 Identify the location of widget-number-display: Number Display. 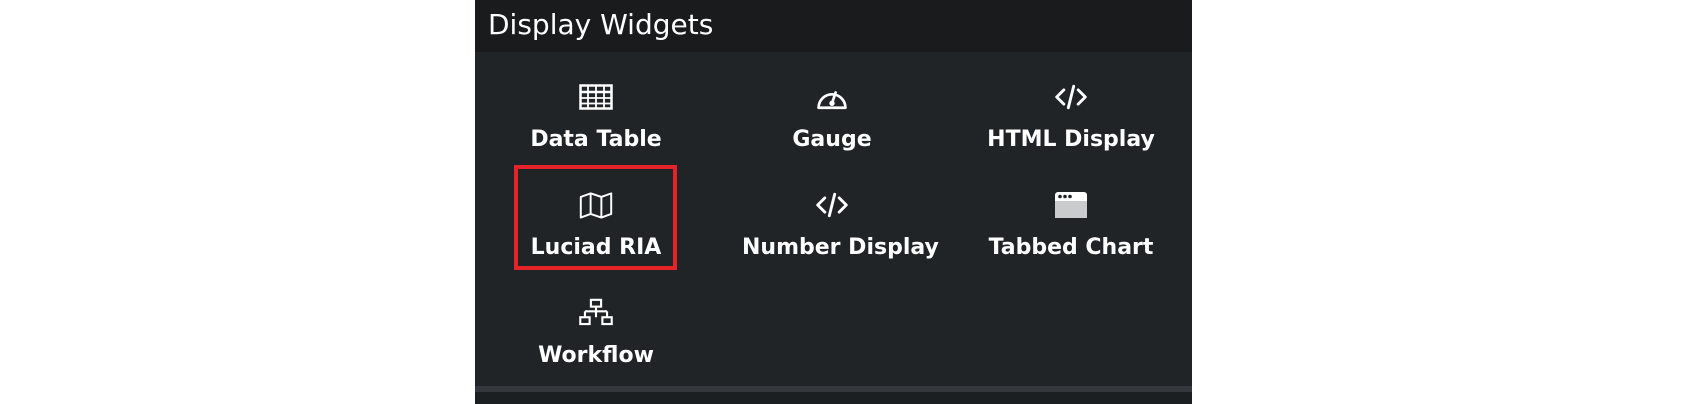
(840, 224).